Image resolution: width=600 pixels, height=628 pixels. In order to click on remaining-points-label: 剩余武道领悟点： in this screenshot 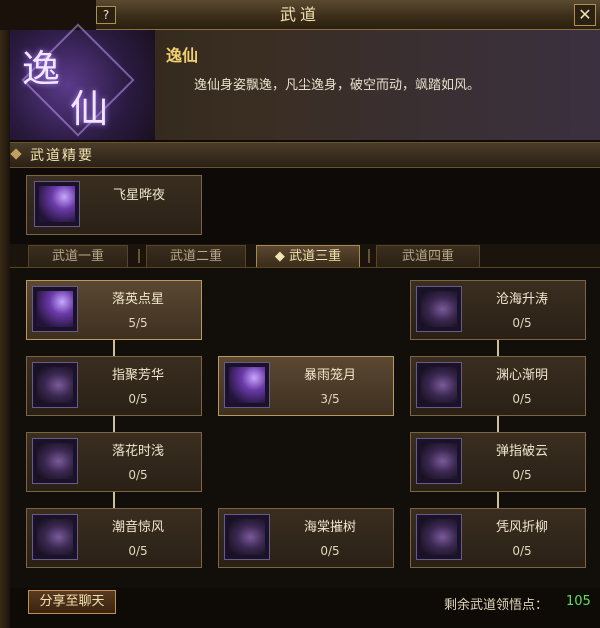, I will do `click(496, 605)`.